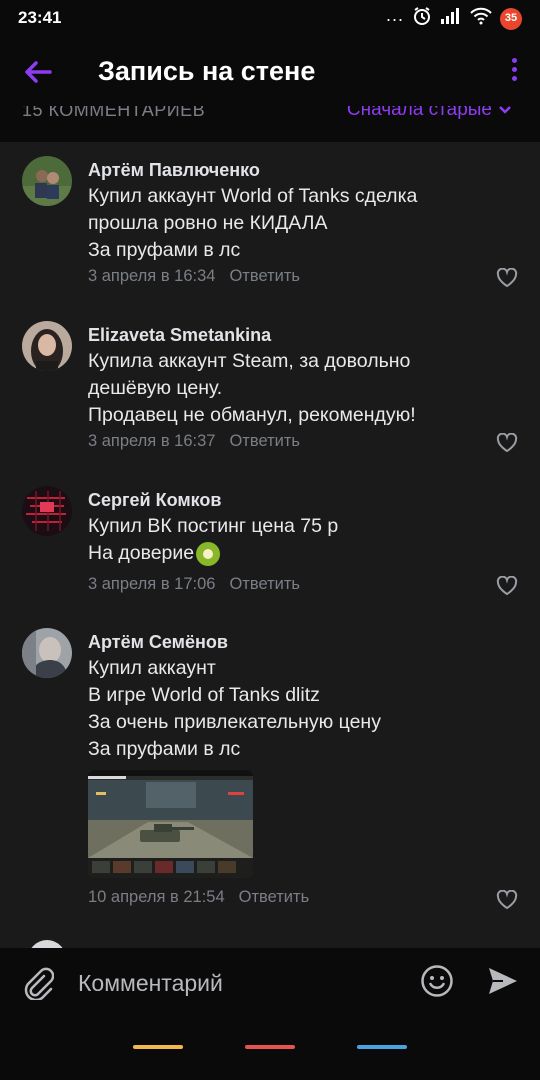  What do you see at coordinates (158, 642) in the screenshot?
I see `comment-author: Артём Семёнов` at bounding box center [158, 642].